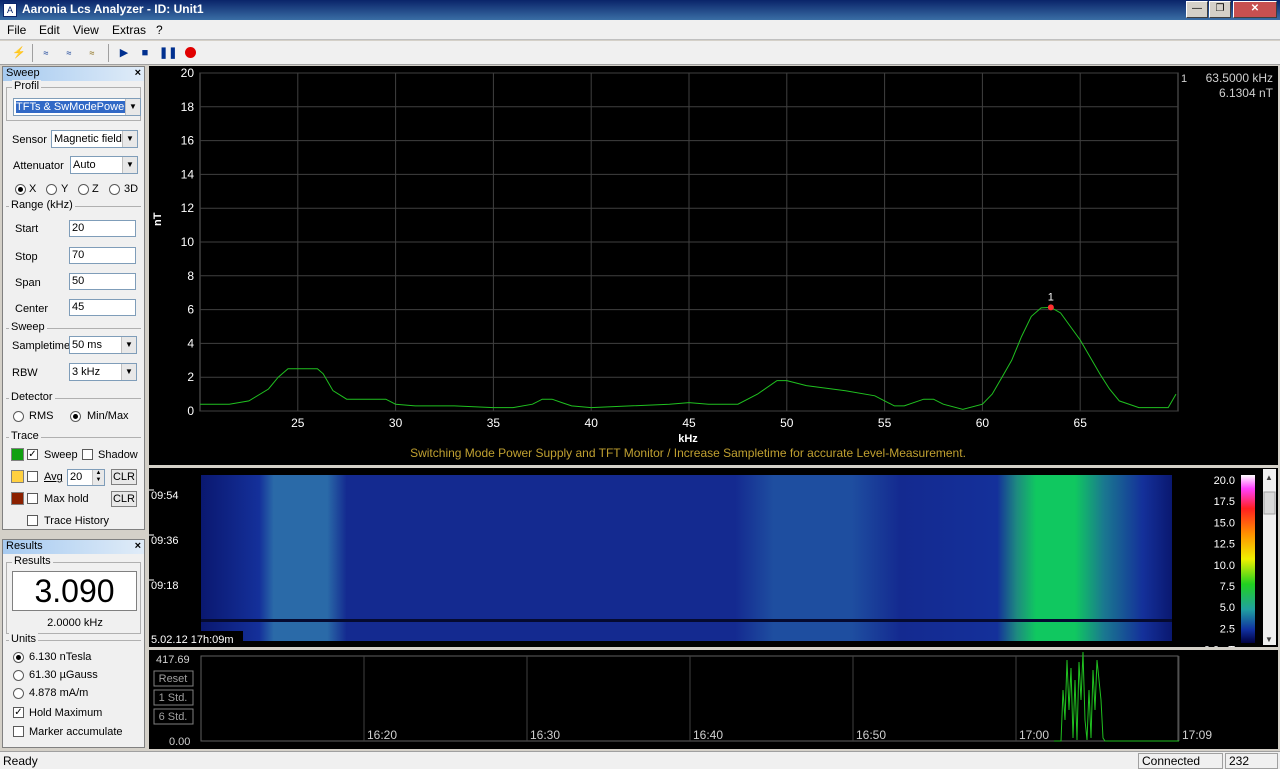 The height and width of the screenshot is (769, 1280). Describe the element at coordinates (75, 416) in the screenshot. I see `minmax-radio` at that location.